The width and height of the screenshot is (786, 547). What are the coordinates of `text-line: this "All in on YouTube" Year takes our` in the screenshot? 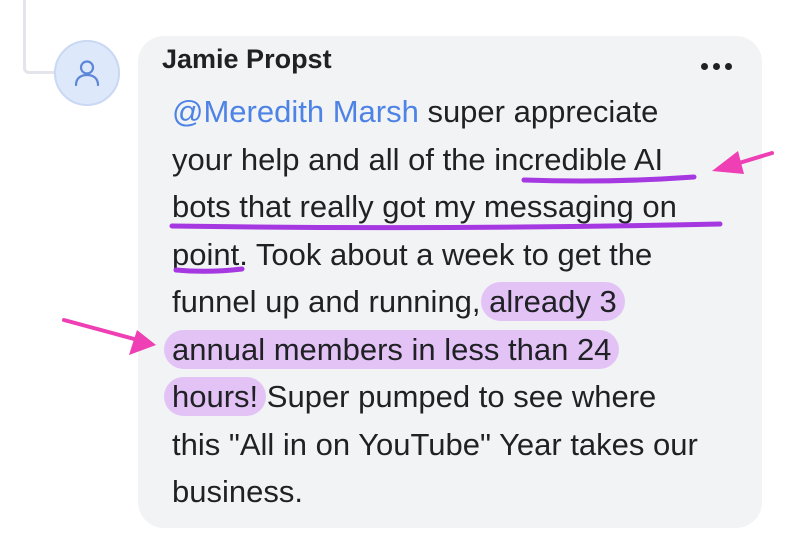 It's located at (435, 444).